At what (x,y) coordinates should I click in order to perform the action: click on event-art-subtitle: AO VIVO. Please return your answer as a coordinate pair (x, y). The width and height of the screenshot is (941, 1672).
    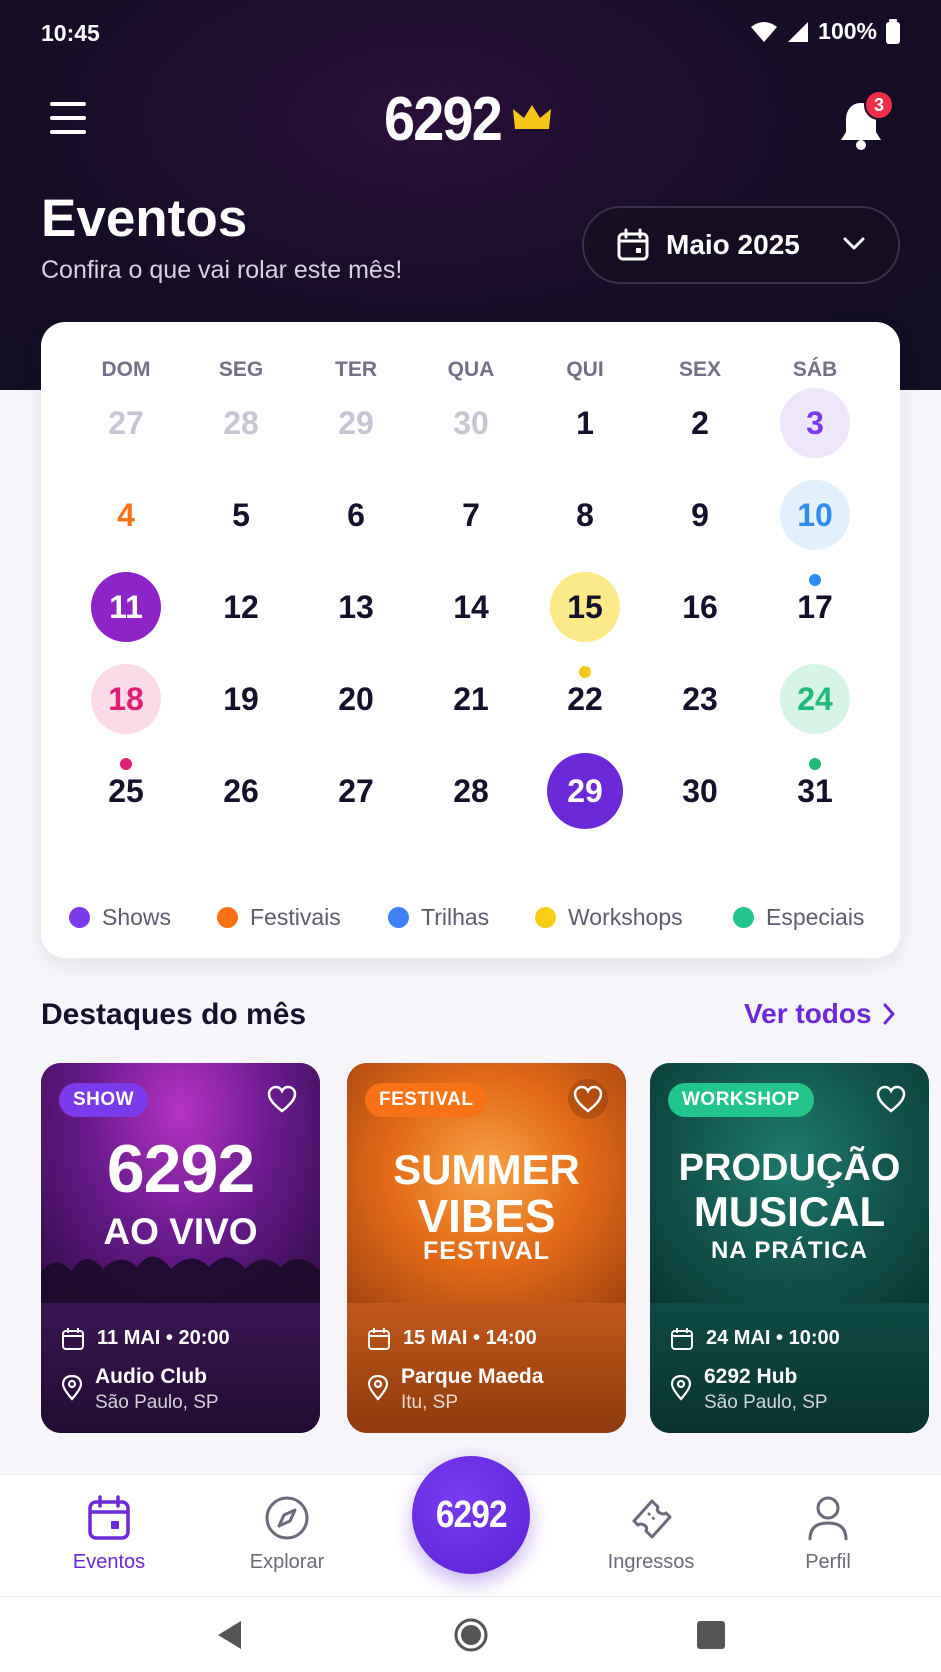
    Looking at the image, I should click on (180, 1231).